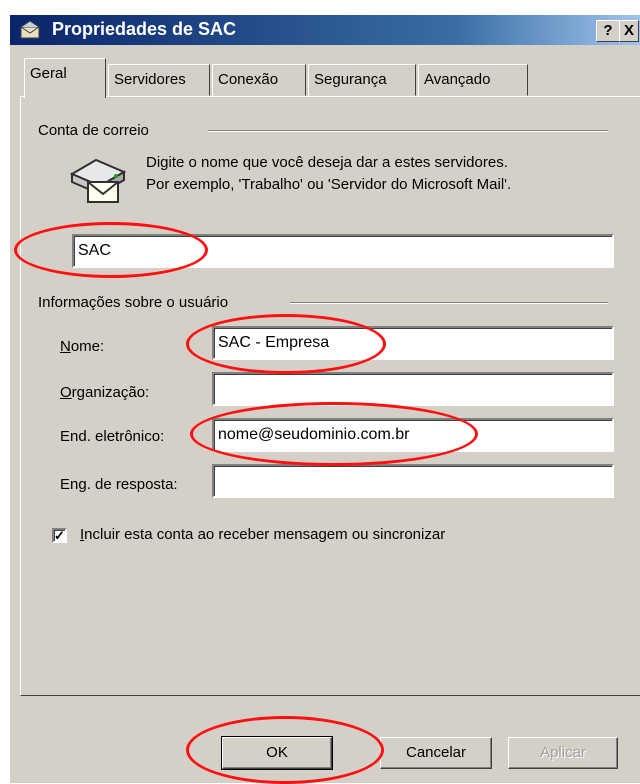 The height and width of the screenshot is (784, 640). I want to click on reply-address-label: Eng. de resposta:, so click(119, 484).